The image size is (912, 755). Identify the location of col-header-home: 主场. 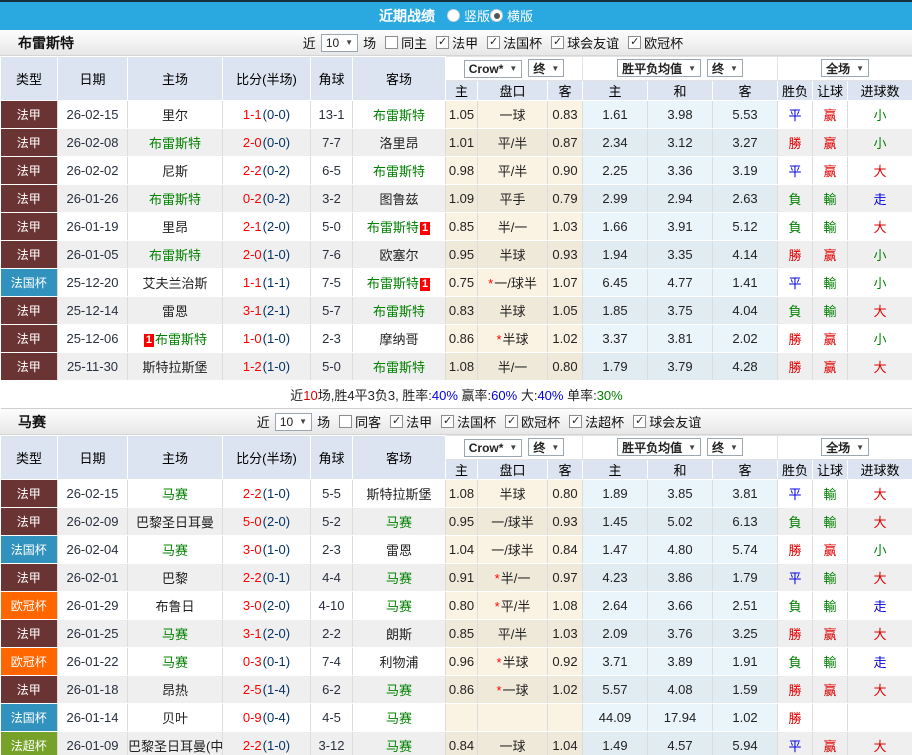
(175, 457).